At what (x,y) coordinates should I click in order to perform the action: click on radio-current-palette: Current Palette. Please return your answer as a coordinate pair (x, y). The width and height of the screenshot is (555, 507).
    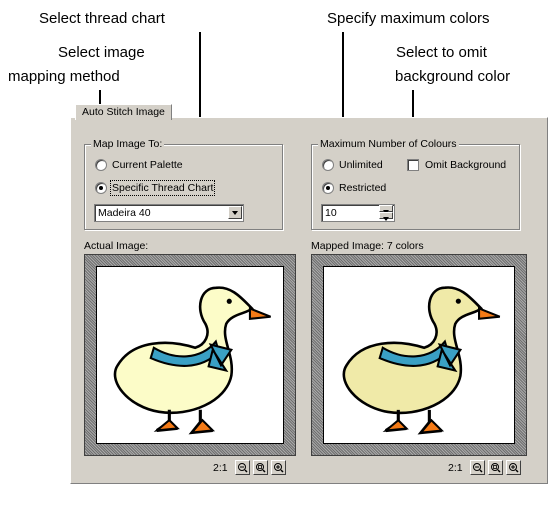
    Looking at the image, I should click on (139, 165).